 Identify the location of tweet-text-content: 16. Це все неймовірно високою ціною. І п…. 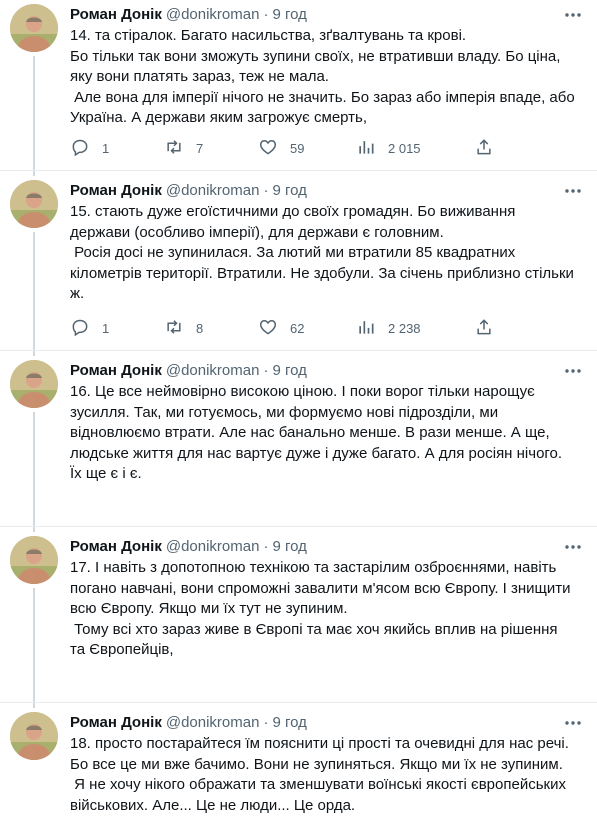
(318, 432).